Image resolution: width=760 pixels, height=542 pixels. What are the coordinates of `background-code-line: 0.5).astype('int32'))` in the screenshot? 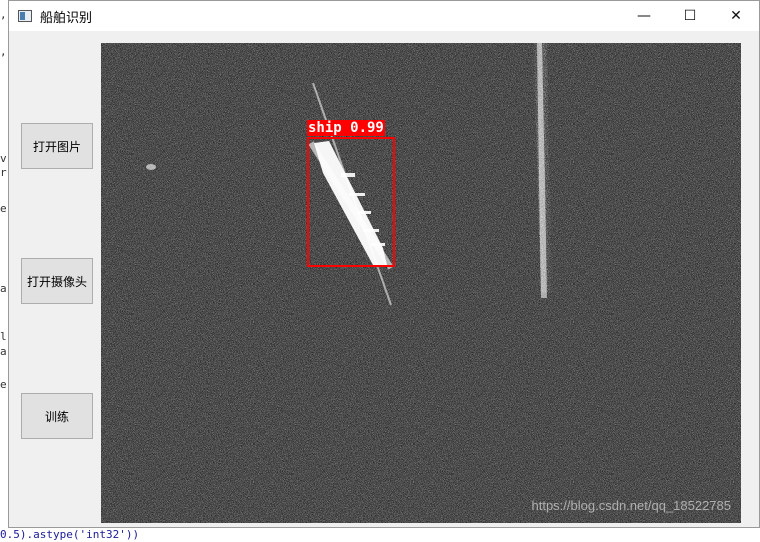 It's located at (69, 534).